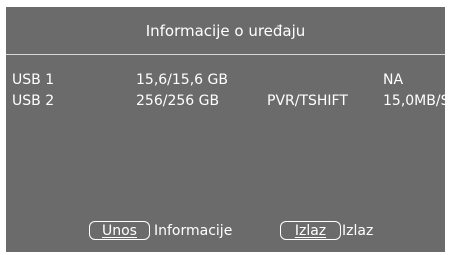 This screenshot has height=255, width=452. I want to click on exit-key-button: Izlaz, so click(310, 230).